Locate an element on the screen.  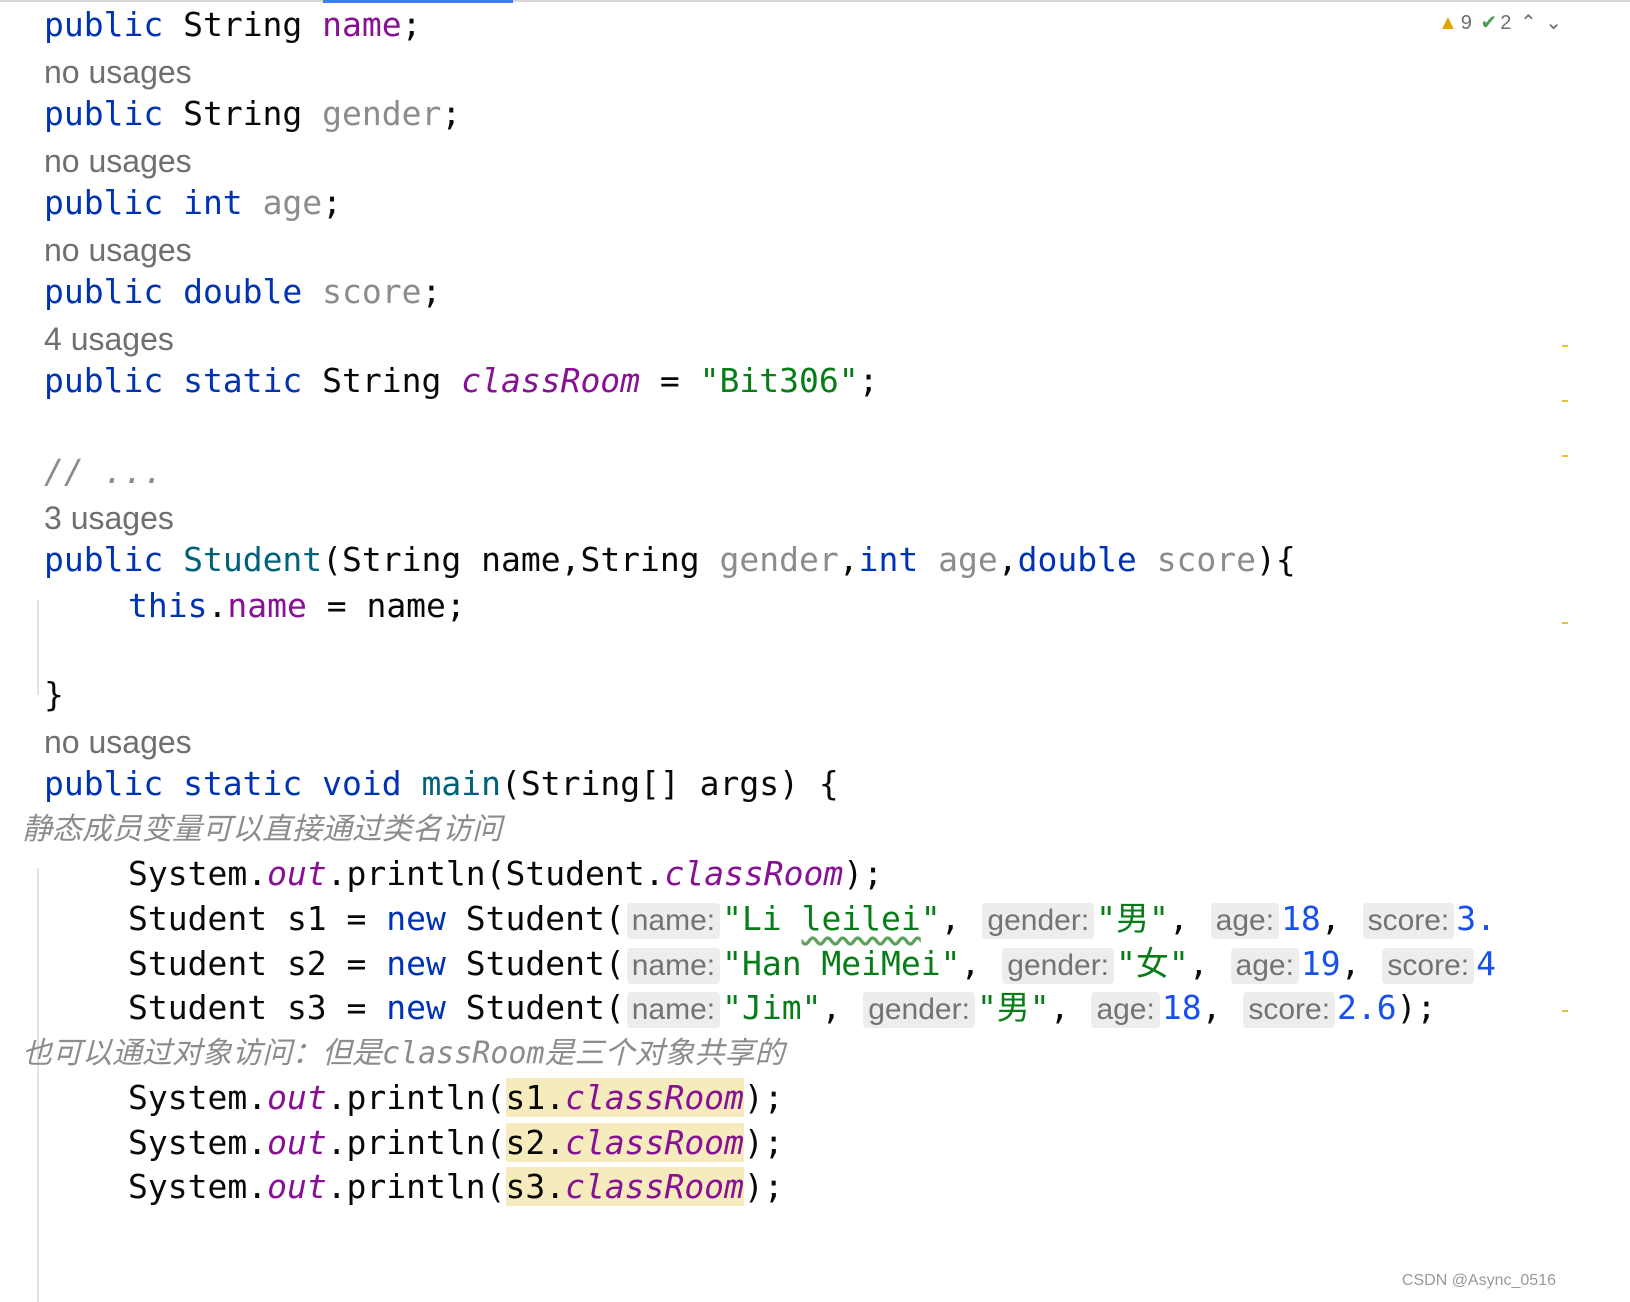
number-literal: 3. is located at coordinates (1476, 918).